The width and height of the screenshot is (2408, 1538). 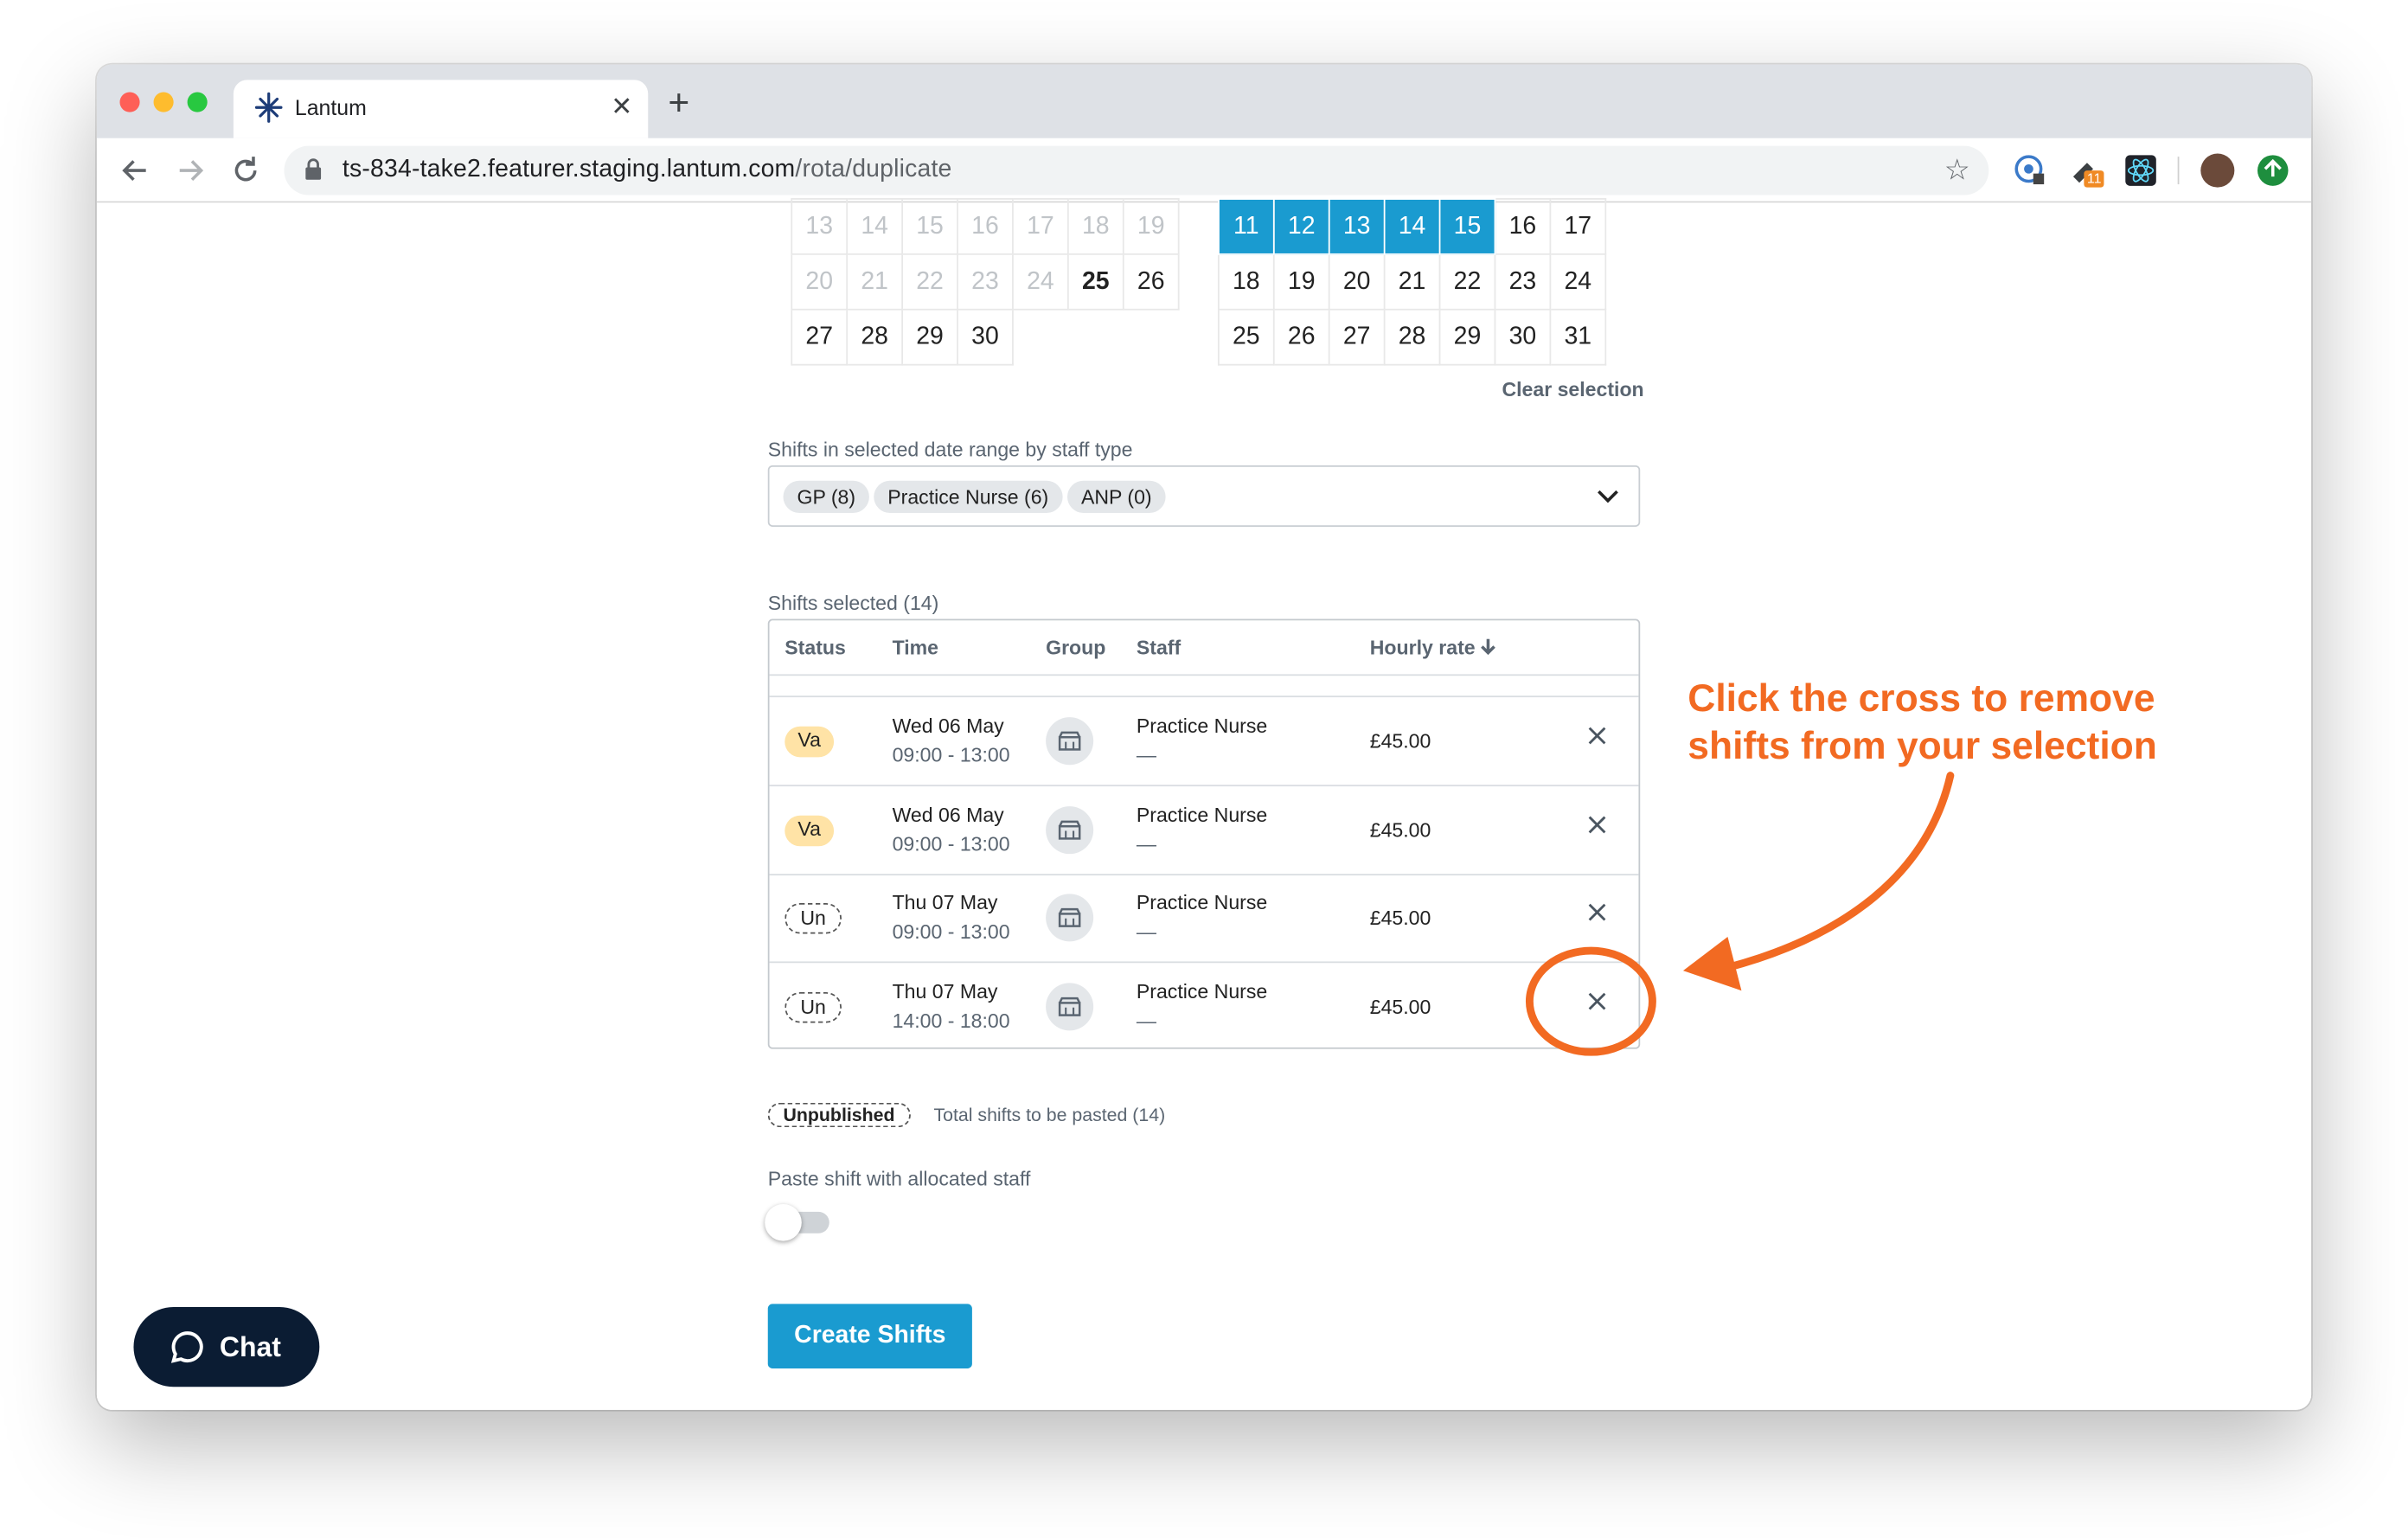 What do you see at coordinates (1839, 872) in the screenshot?
I see `annotation-arrow` at bounding box center [1839, 872].